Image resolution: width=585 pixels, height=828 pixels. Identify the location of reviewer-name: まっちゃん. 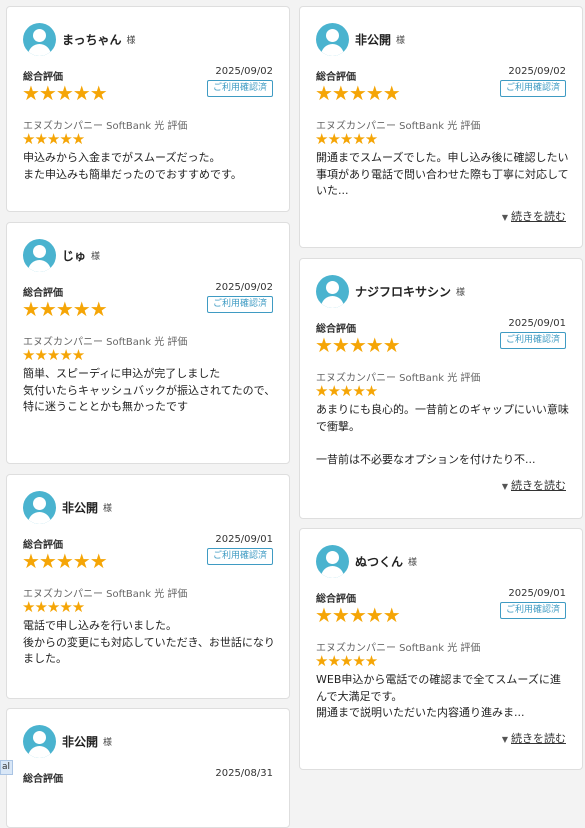
(92, 40).